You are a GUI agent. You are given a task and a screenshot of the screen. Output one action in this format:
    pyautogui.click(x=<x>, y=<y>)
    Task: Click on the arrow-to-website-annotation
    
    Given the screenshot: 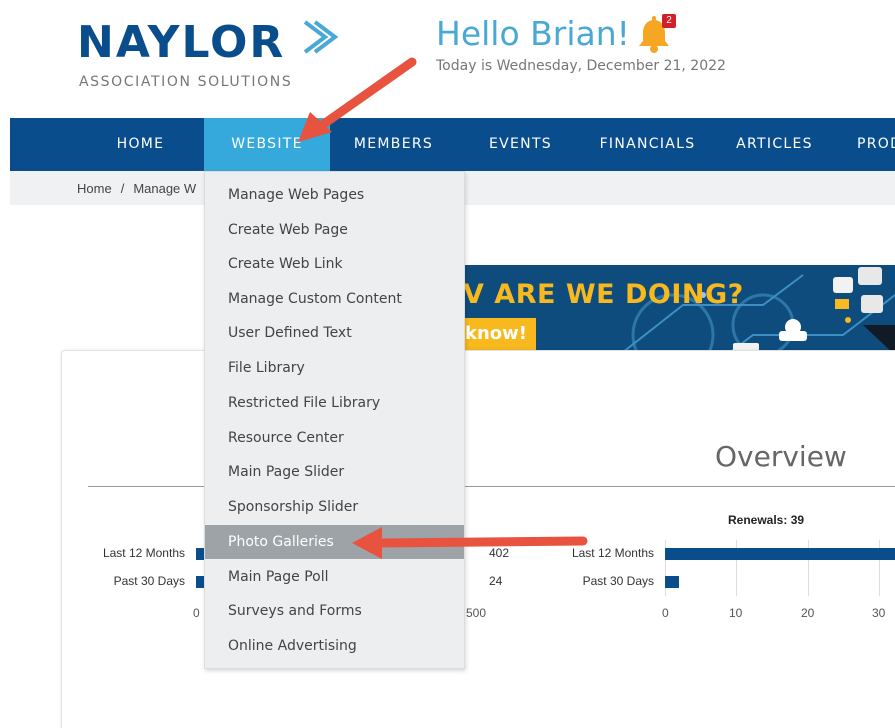 What is the action you would take?
    pyautogui.click(x=357, y=99)
    